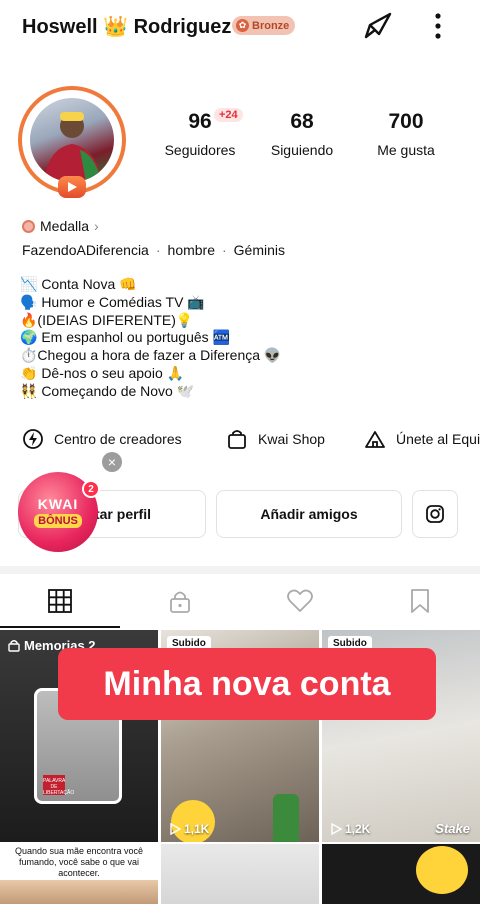  Describe the element at coordinates (237, 439) in the screenshot. I see `shopping-bag-icon` at that location.